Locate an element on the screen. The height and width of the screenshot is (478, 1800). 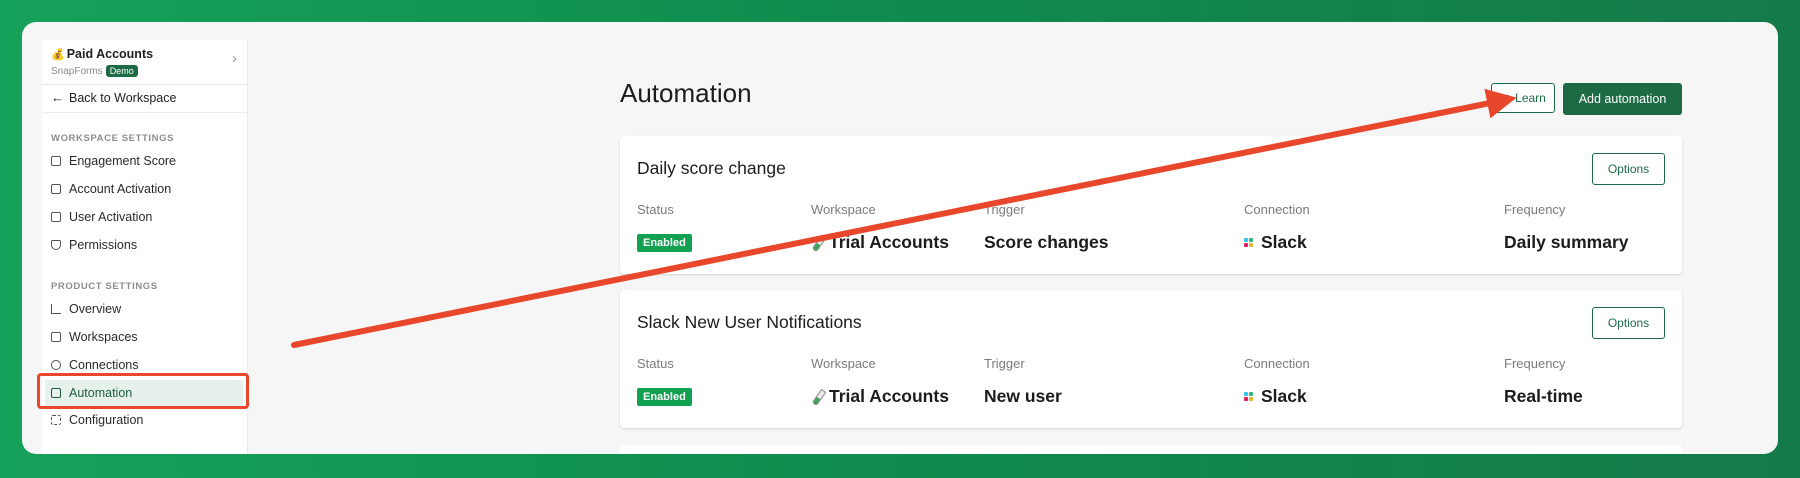
workspace-sub: SnapForms Demo is located at coordinates (94, 71).